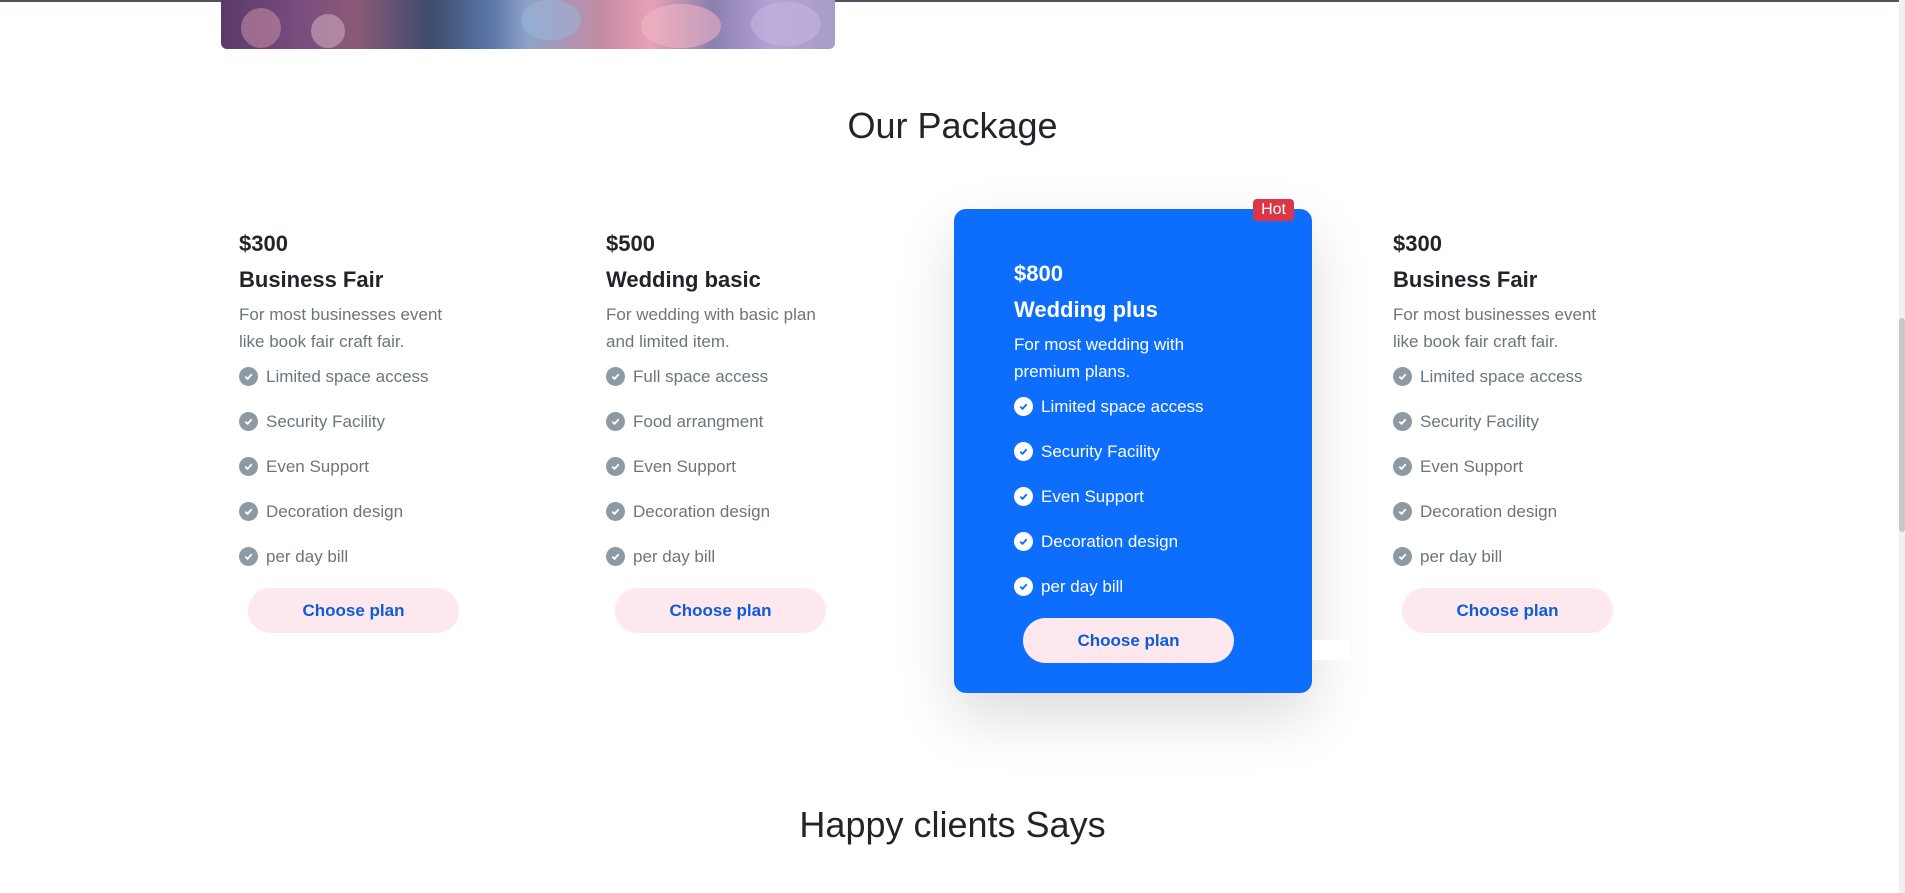  What do you see at coordinates (1086, 309) in the screenshot?
I see `package-name: Wedding plus` at bounding box center [1086, 309].